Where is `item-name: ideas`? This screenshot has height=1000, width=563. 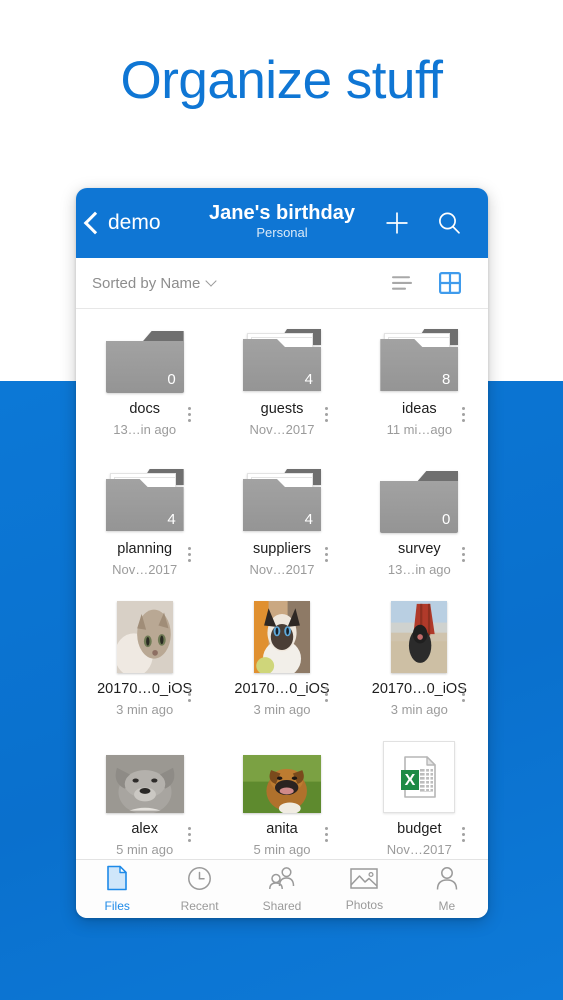 item-name: ideas is located at coordinates (419, 409).